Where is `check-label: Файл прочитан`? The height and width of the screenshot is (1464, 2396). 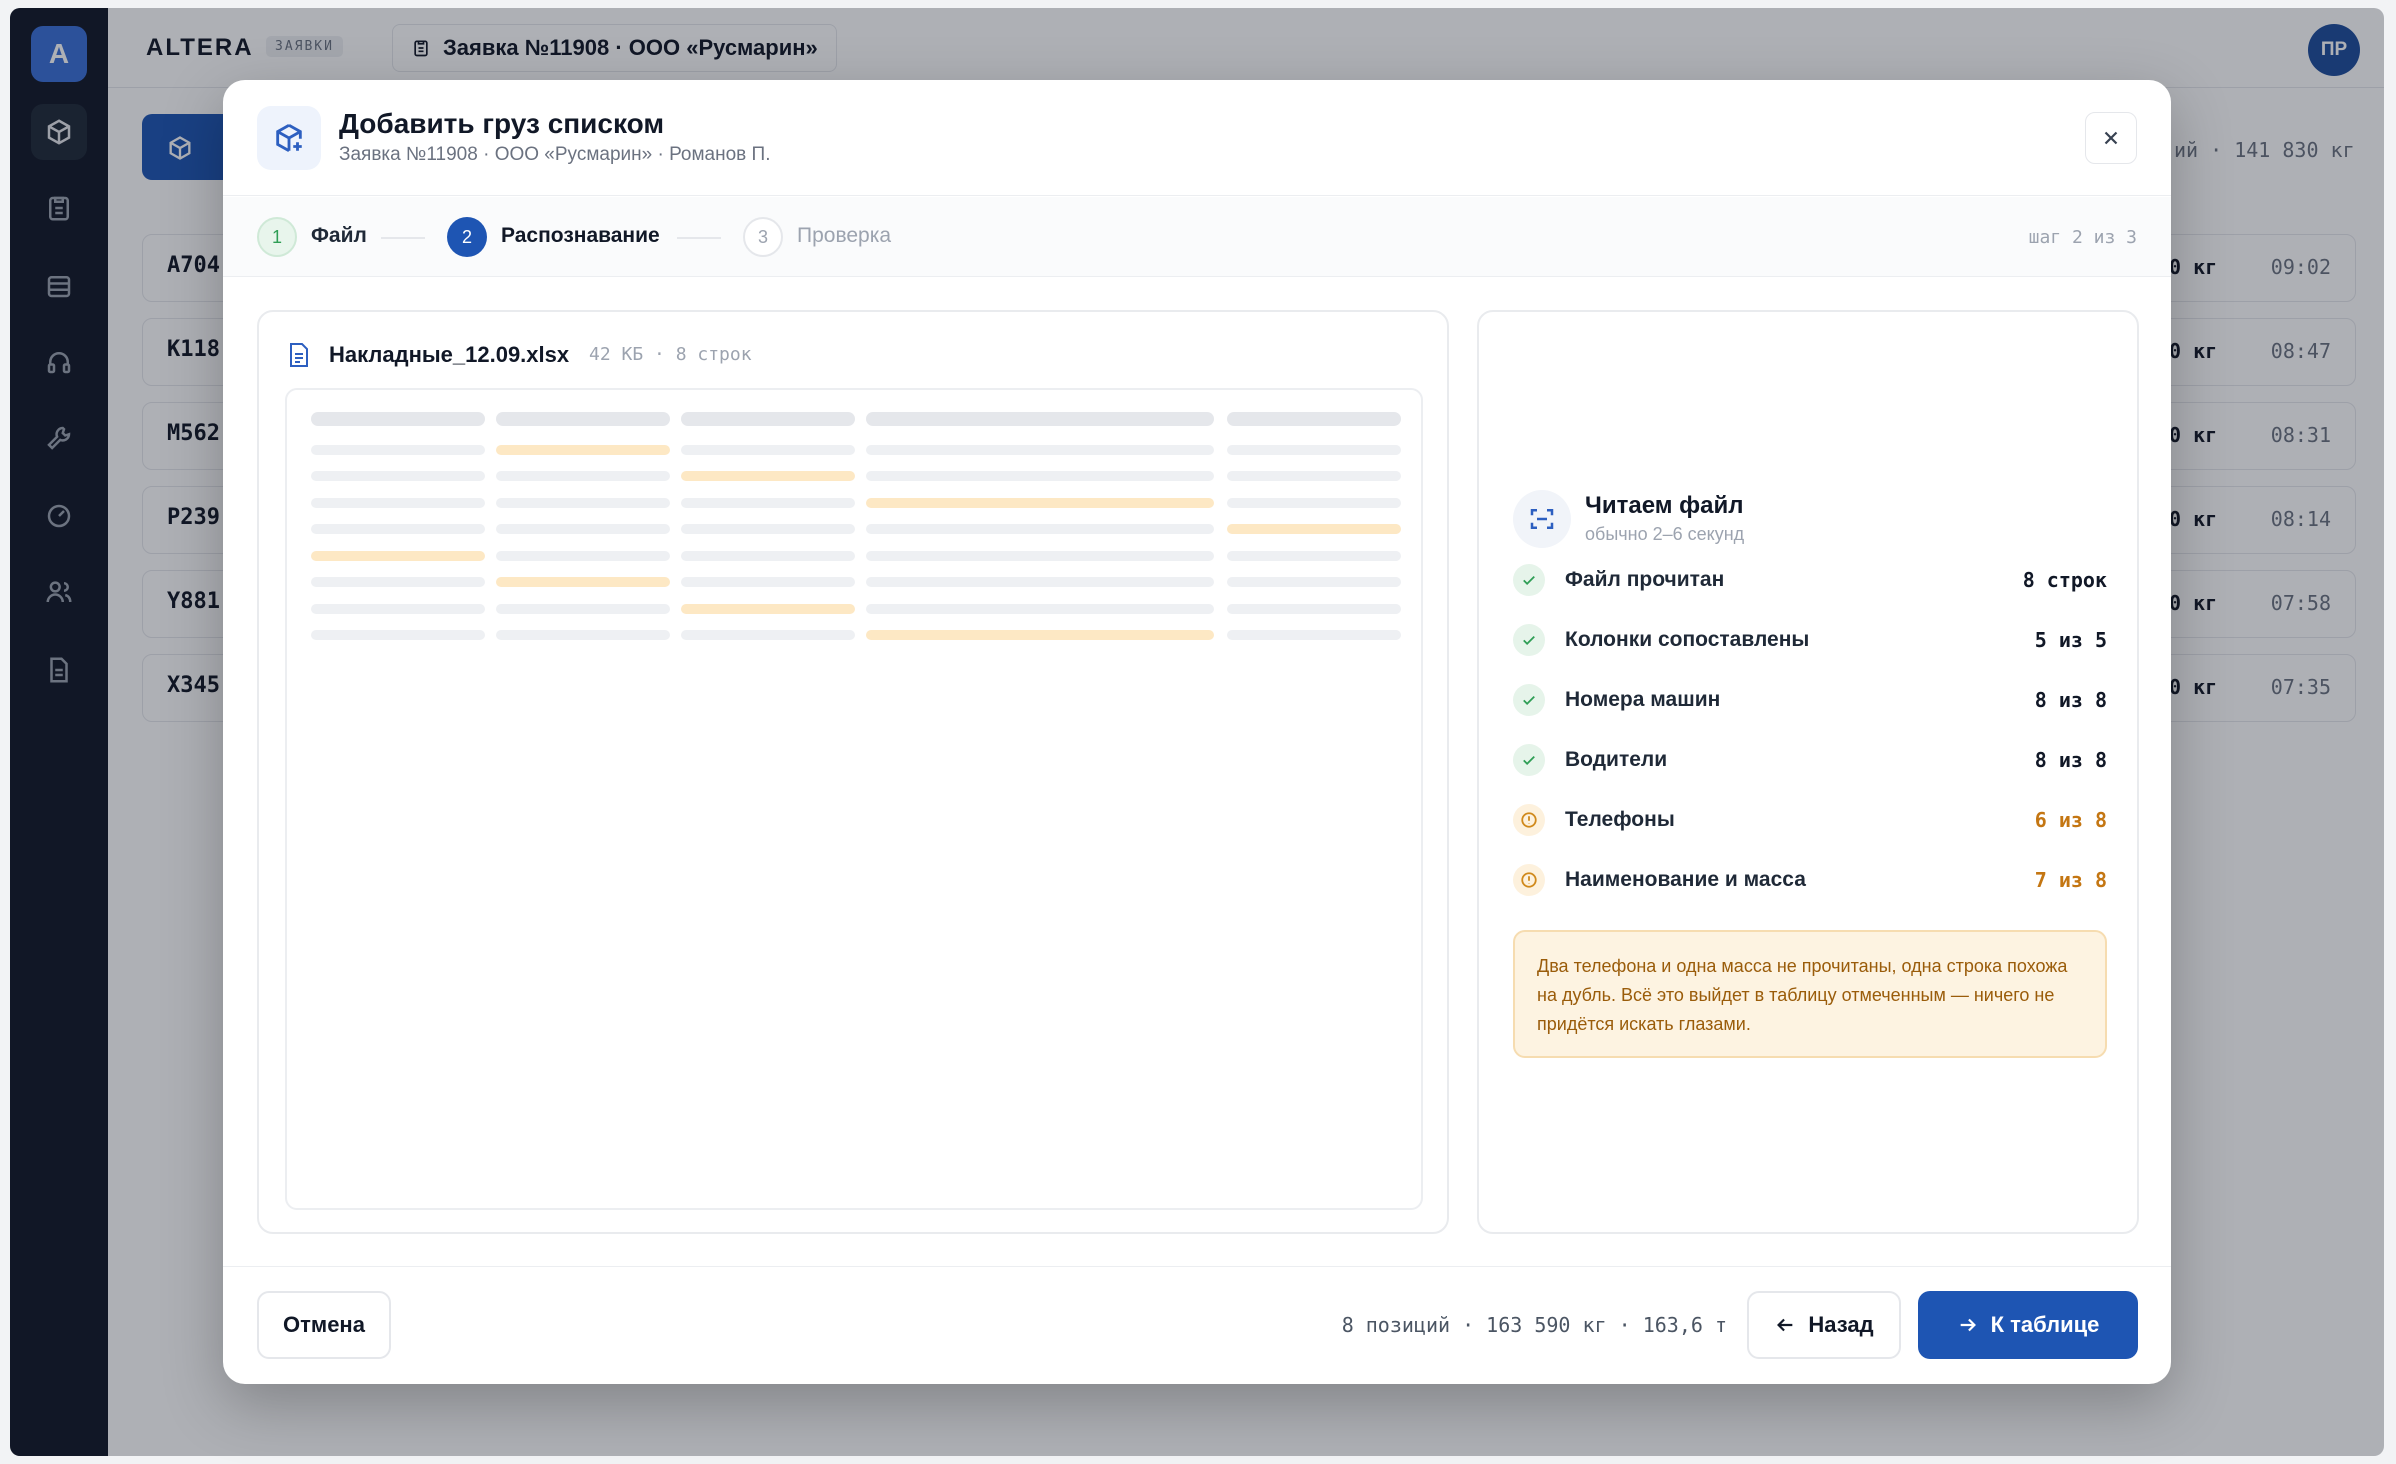
check-label: Файл прочитан is located at coordinates (1645, 579).